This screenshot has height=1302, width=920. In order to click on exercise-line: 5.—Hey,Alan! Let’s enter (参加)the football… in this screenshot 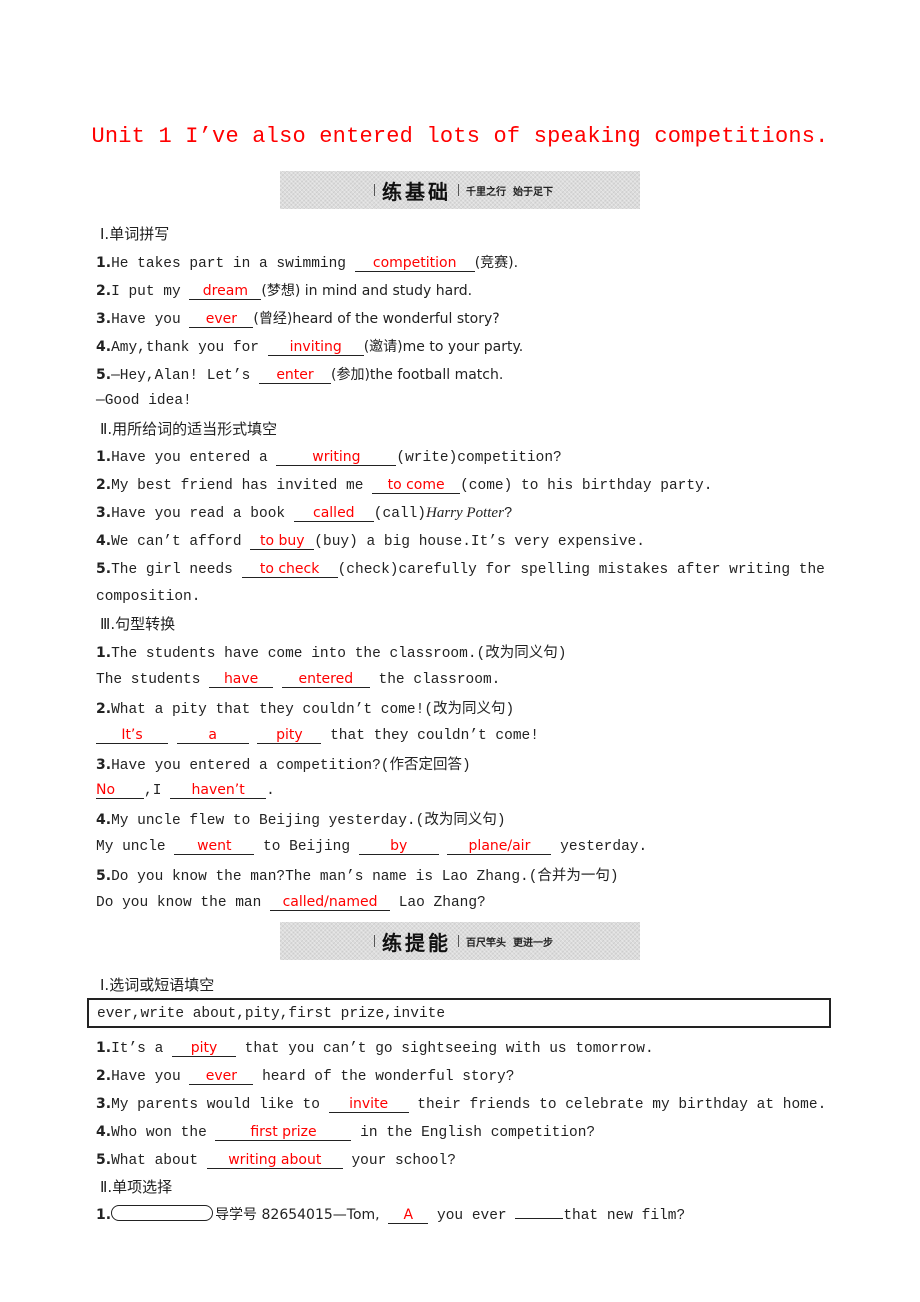, I will do `click(299, 374)`.